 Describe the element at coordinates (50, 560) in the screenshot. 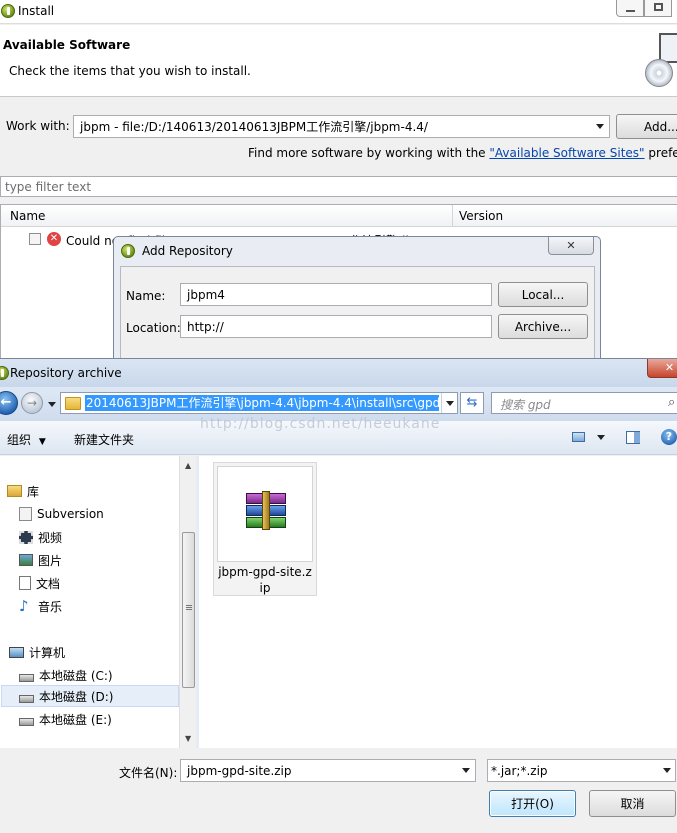

I see `sidebar-item-label: 图片` at that location.